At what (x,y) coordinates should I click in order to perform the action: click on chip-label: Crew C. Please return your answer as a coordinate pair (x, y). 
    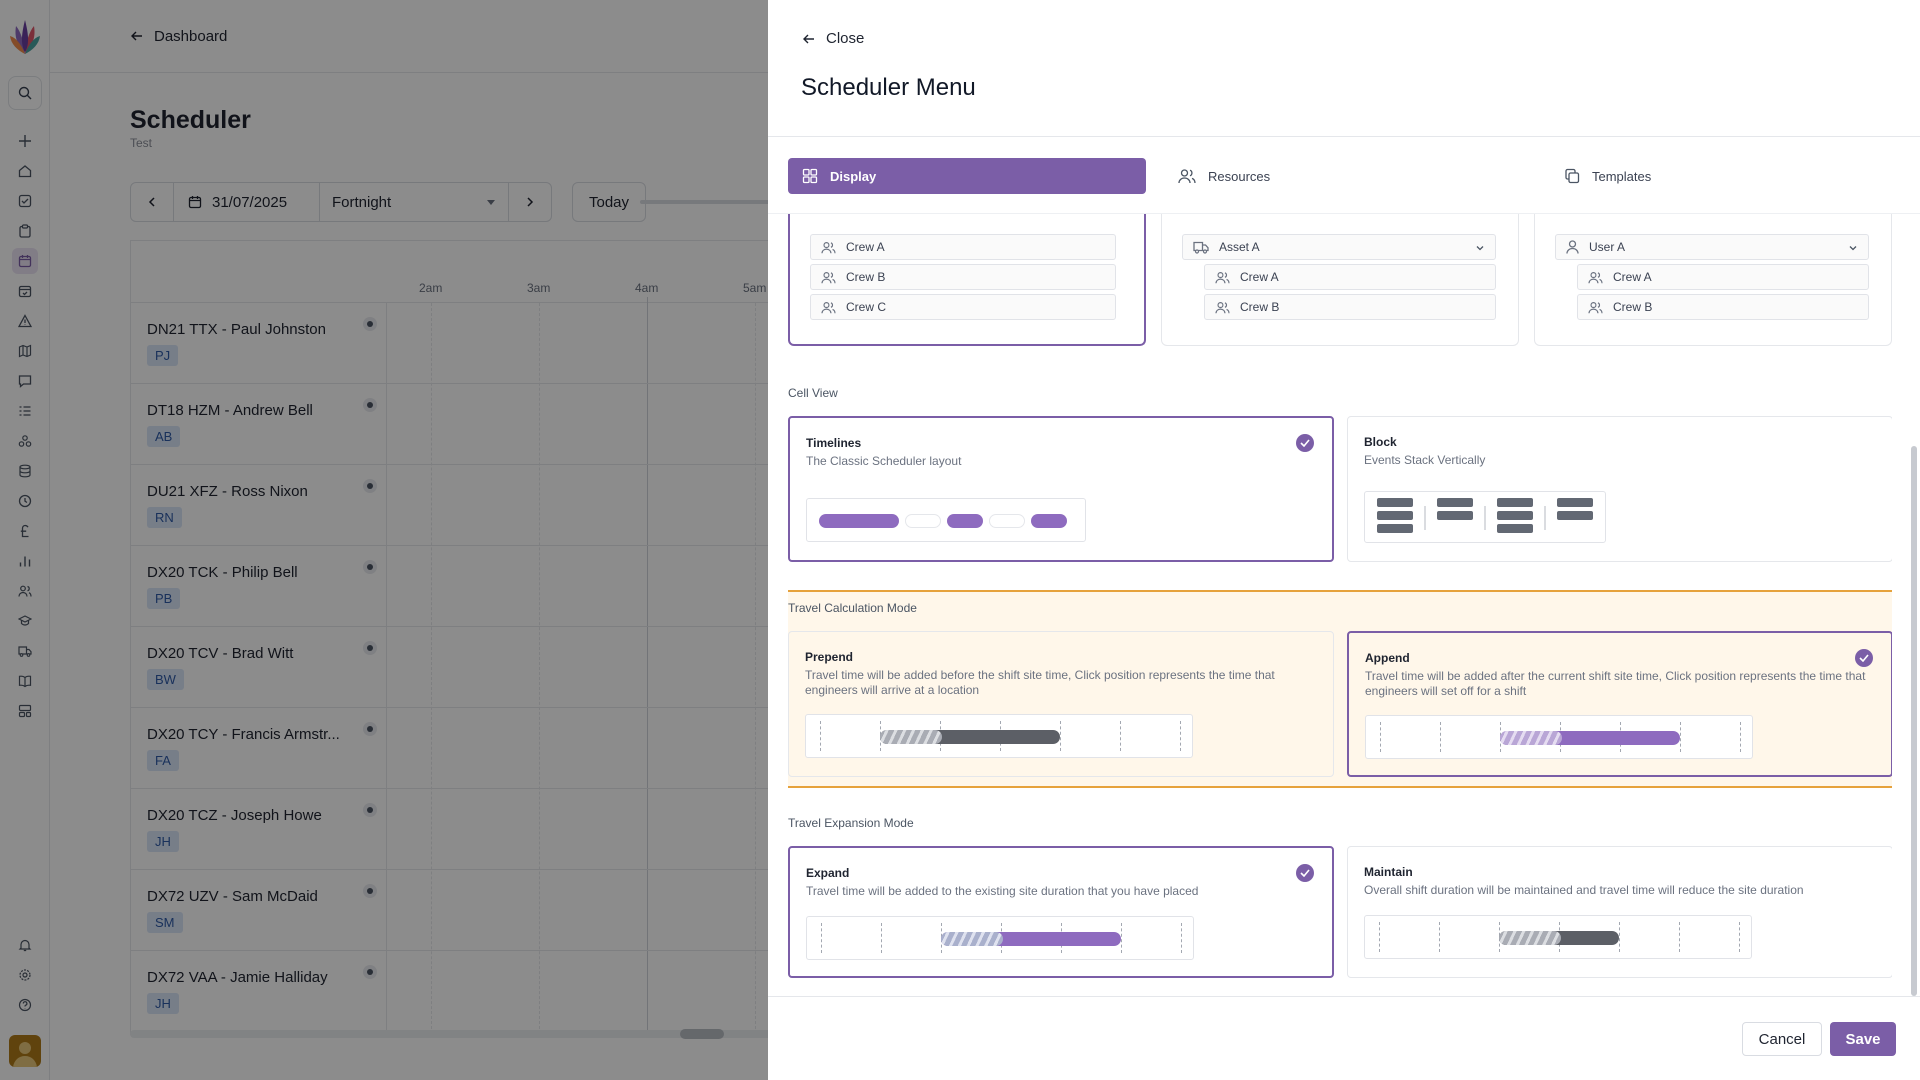
    Looking at the image, I should click on (866, 307).